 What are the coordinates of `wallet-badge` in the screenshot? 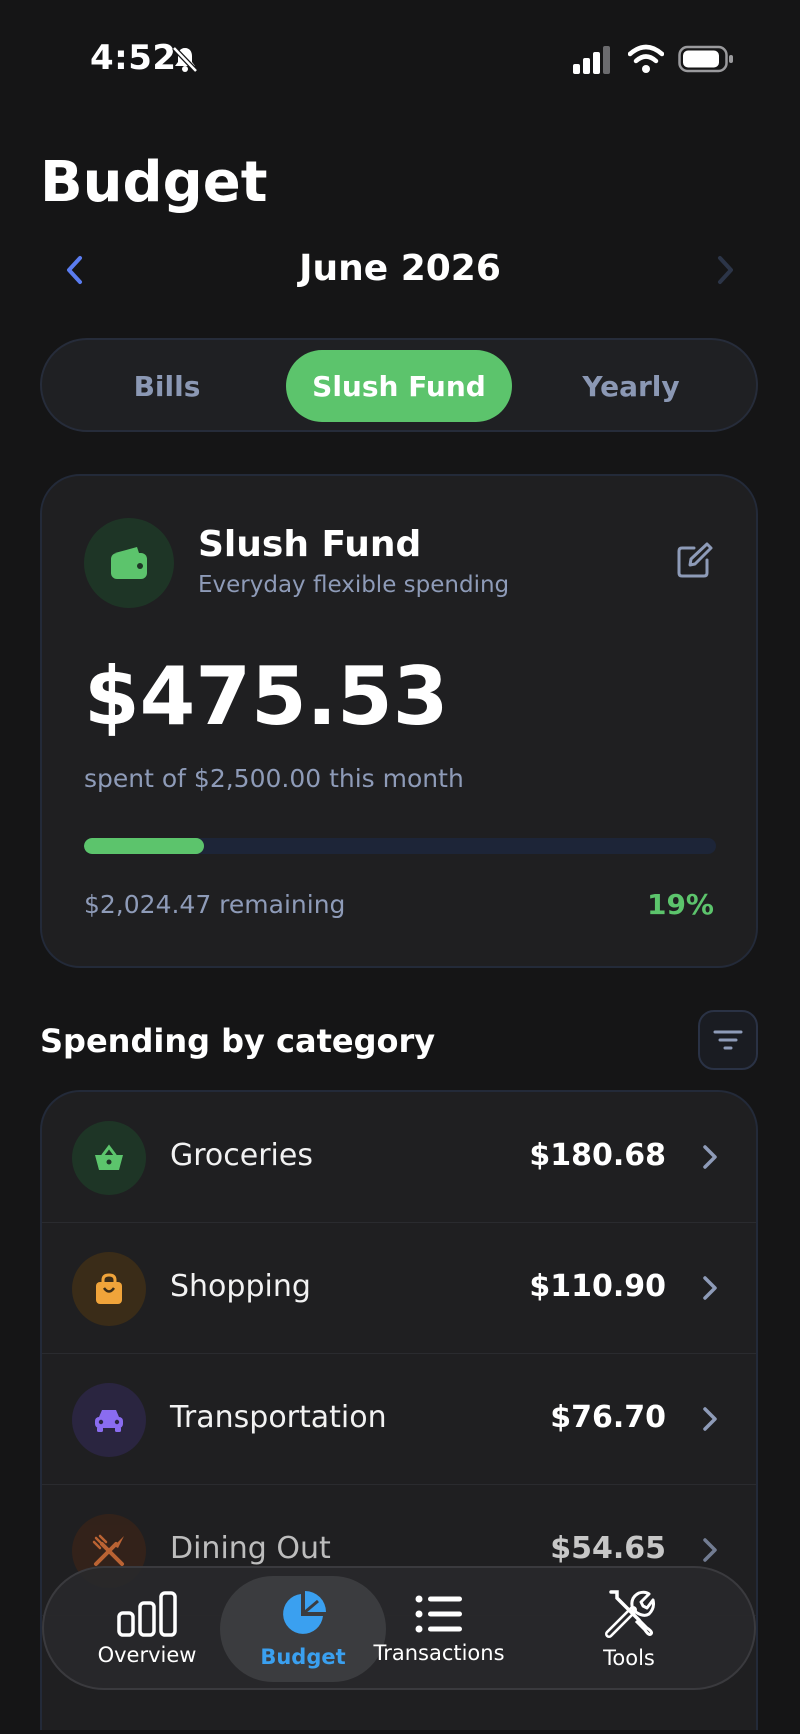 It's located at (129, 563).